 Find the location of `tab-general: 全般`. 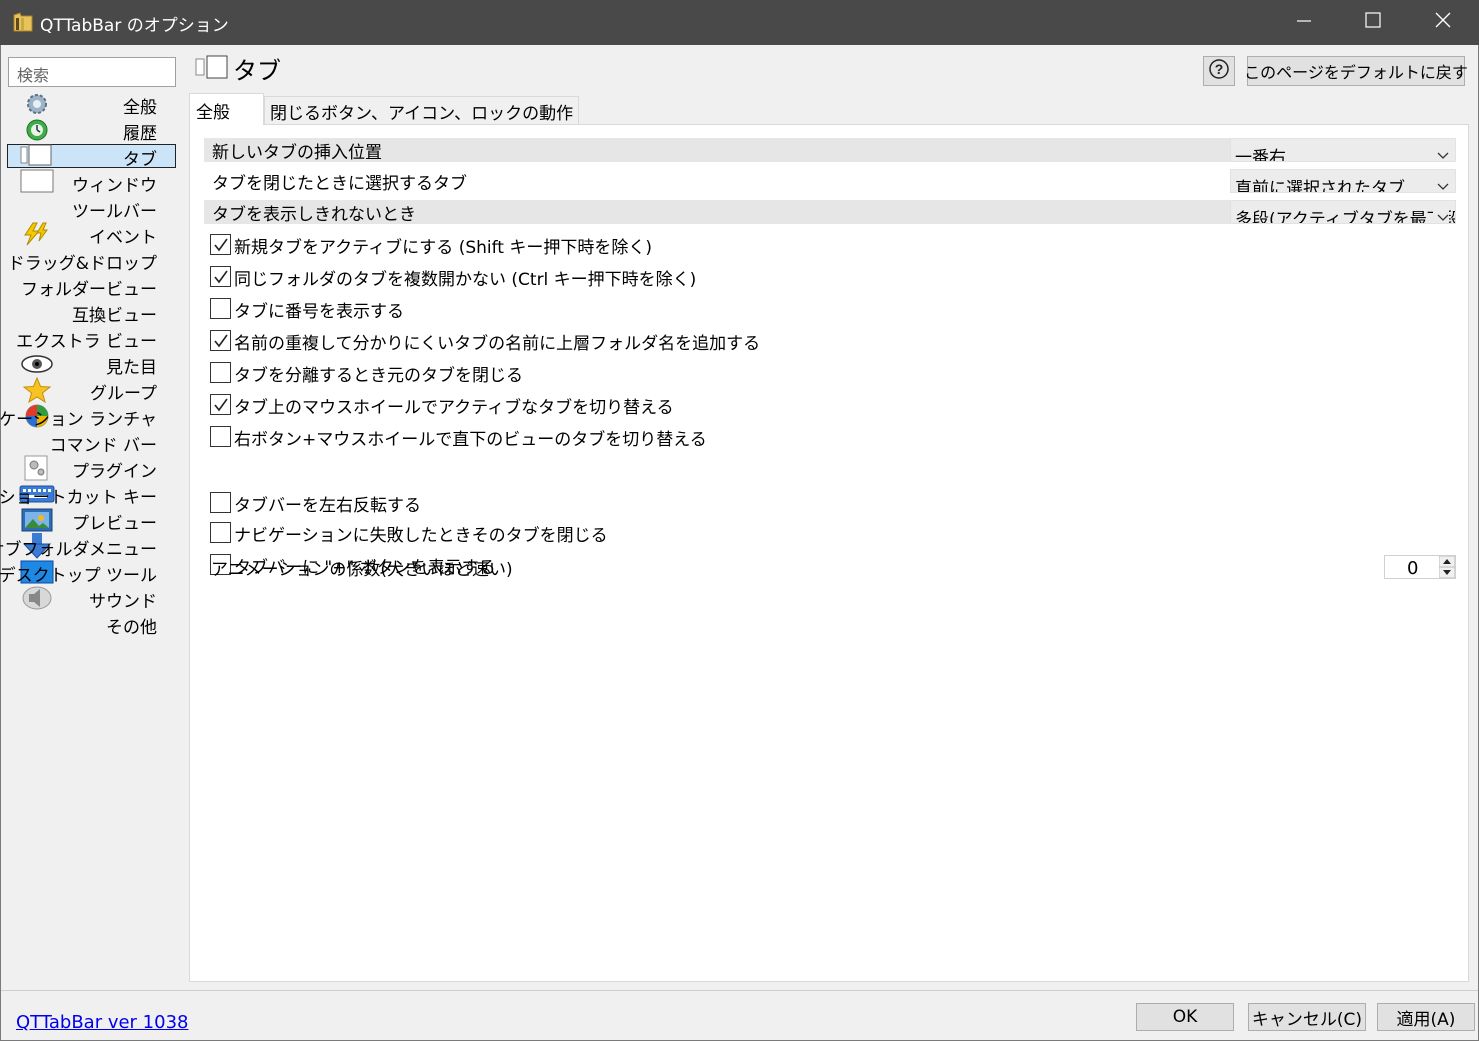

tab-general: 全般 is located at coordinates (226, 109).